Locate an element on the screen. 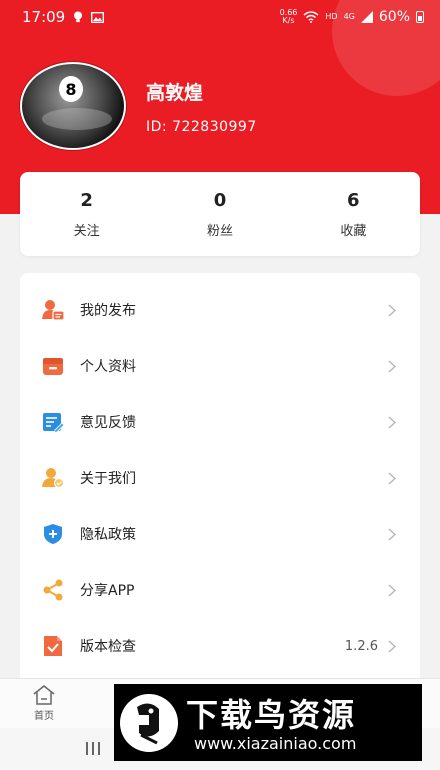 The height and width of the screenshot is (770, 440). battery-icon is located at coordinates (420, 17).